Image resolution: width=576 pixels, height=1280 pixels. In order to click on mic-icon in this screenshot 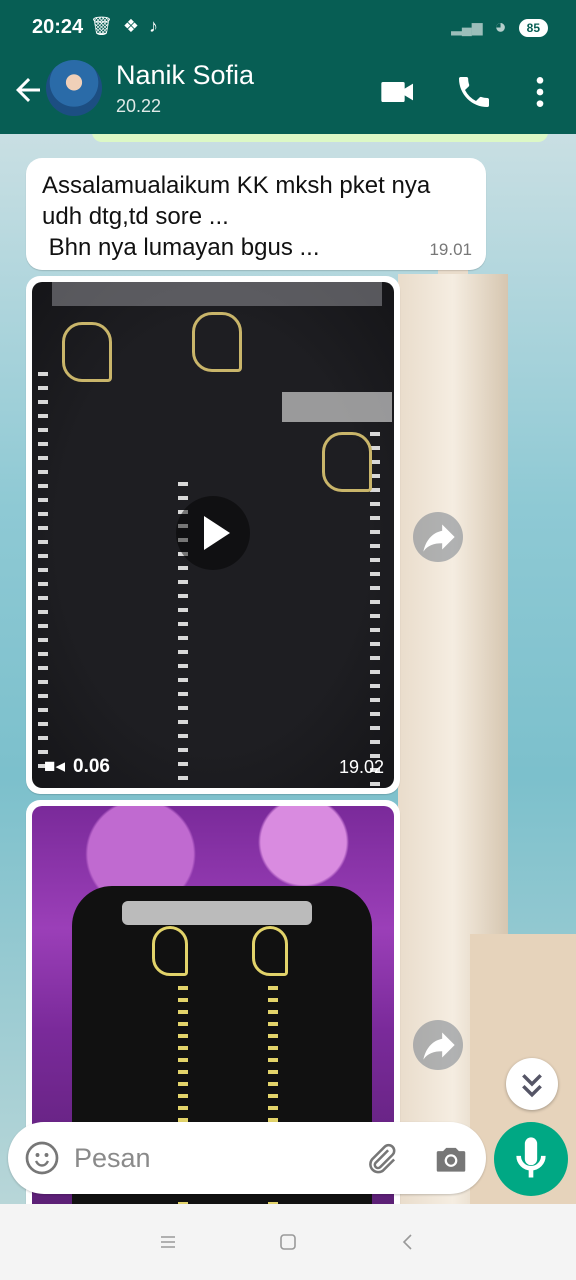, I will do `click(531, 1157)`.